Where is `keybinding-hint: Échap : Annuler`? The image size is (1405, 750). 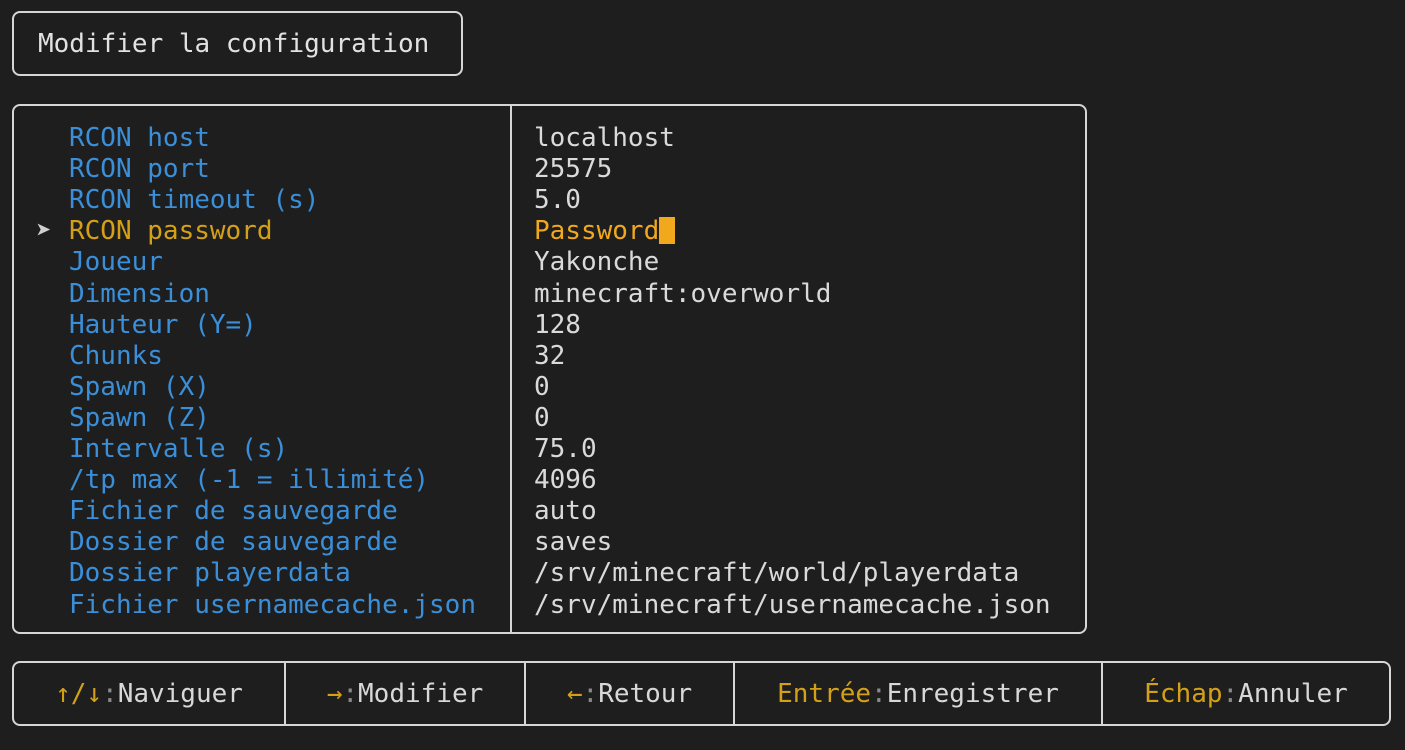 keybinding-hint: Échap : Annuler is located at coordinates (1246, 693).